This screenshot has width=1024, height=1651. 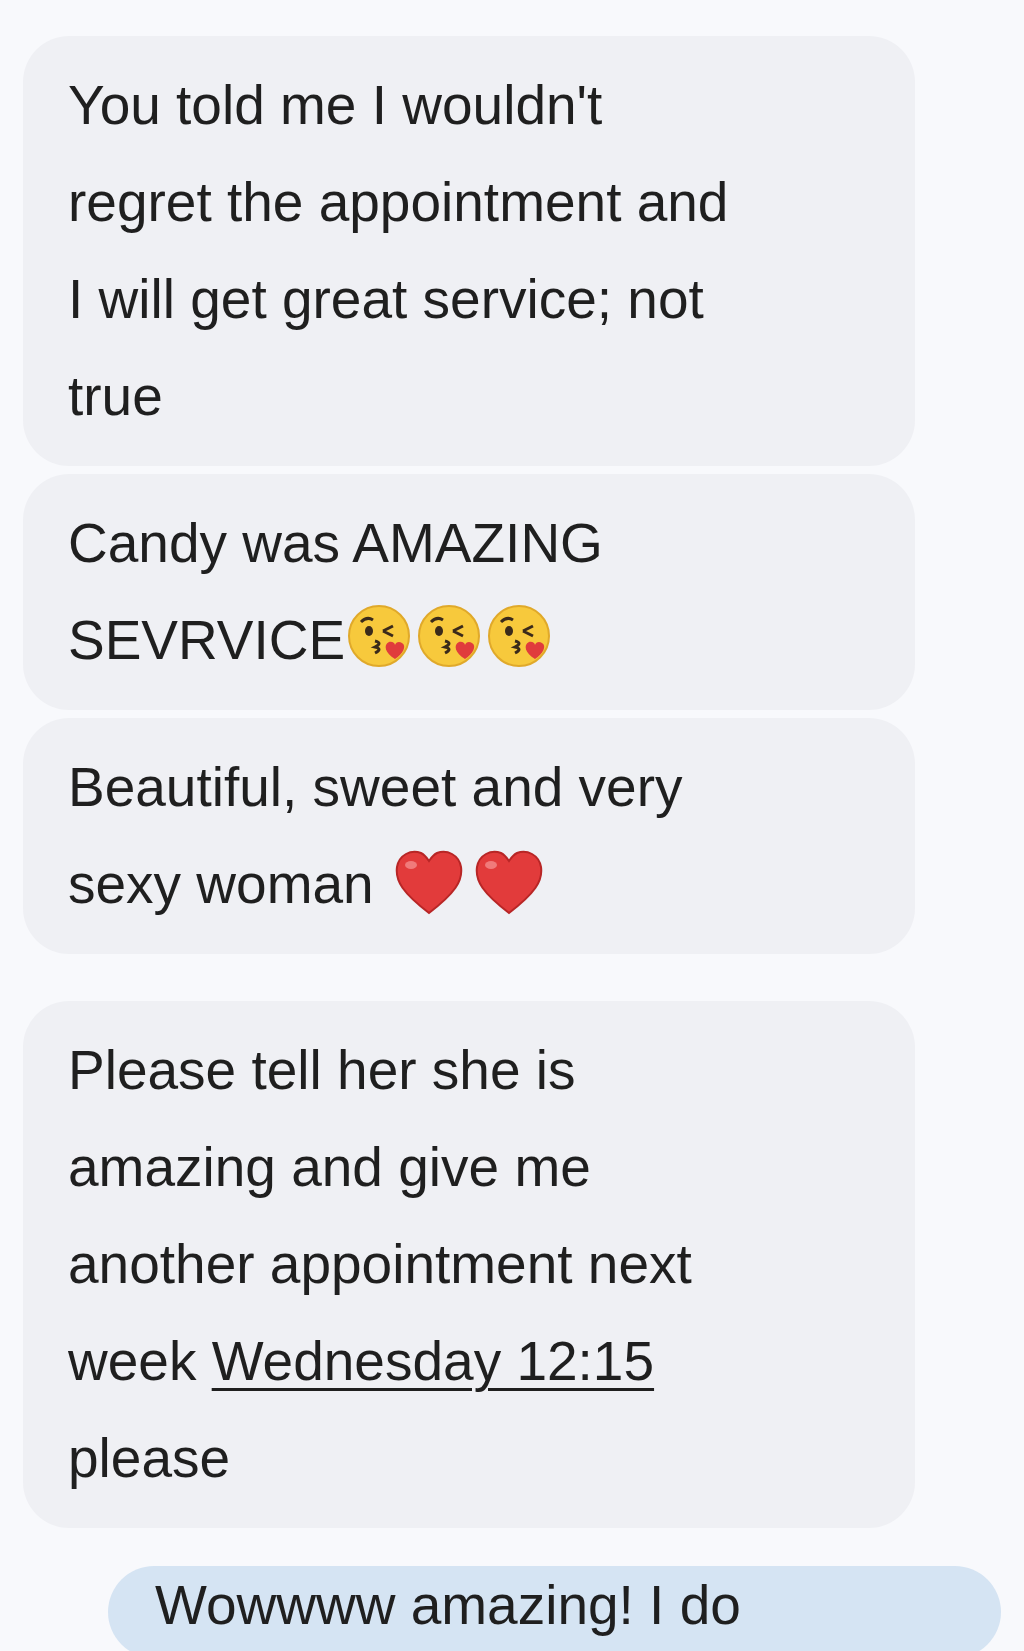 I want to click on message-text: Candy was AMAZING SEVRVICE, so click(x=335, y=592).